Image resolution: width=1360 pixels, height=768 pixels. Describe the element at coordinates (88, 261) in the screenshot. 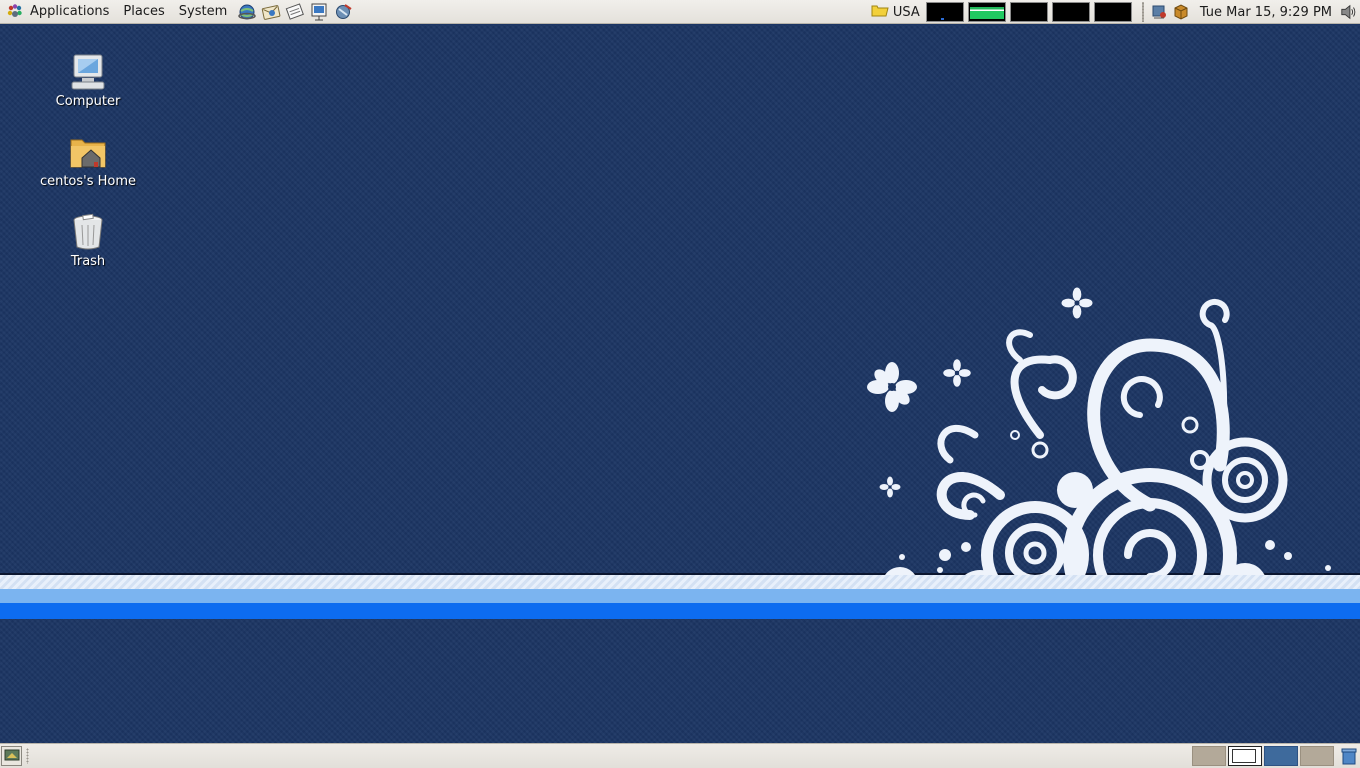

I see `desktop-icon-label: Trash` at that location.